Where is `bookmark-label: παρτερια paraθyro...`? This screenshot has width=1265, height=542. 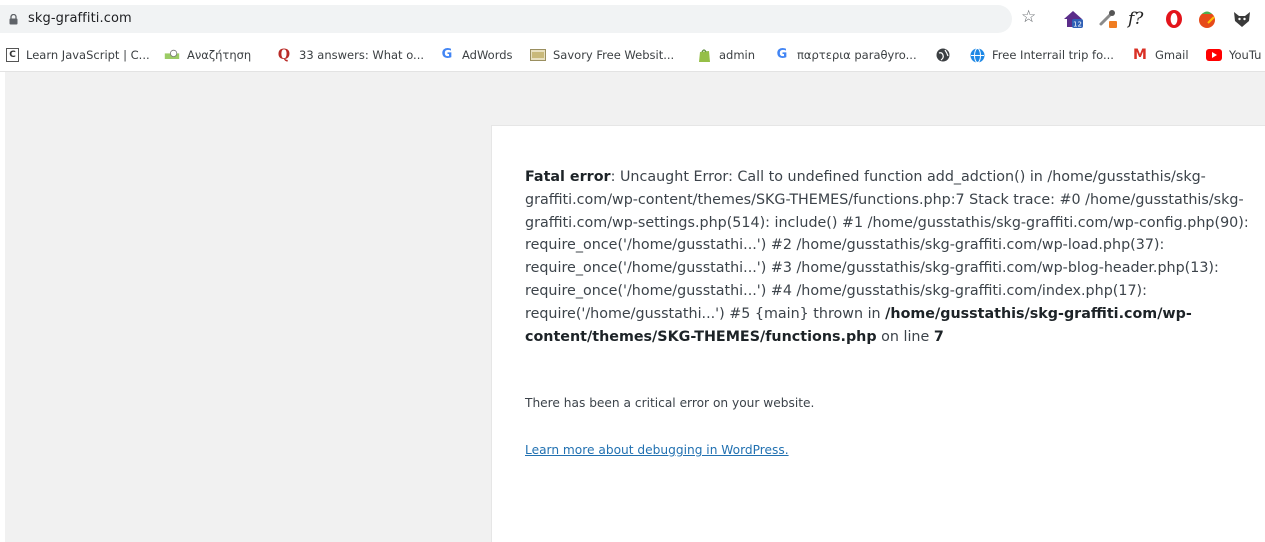
bookmark-label: παρτερια paraθyro... is located at coordinates (857, 55).